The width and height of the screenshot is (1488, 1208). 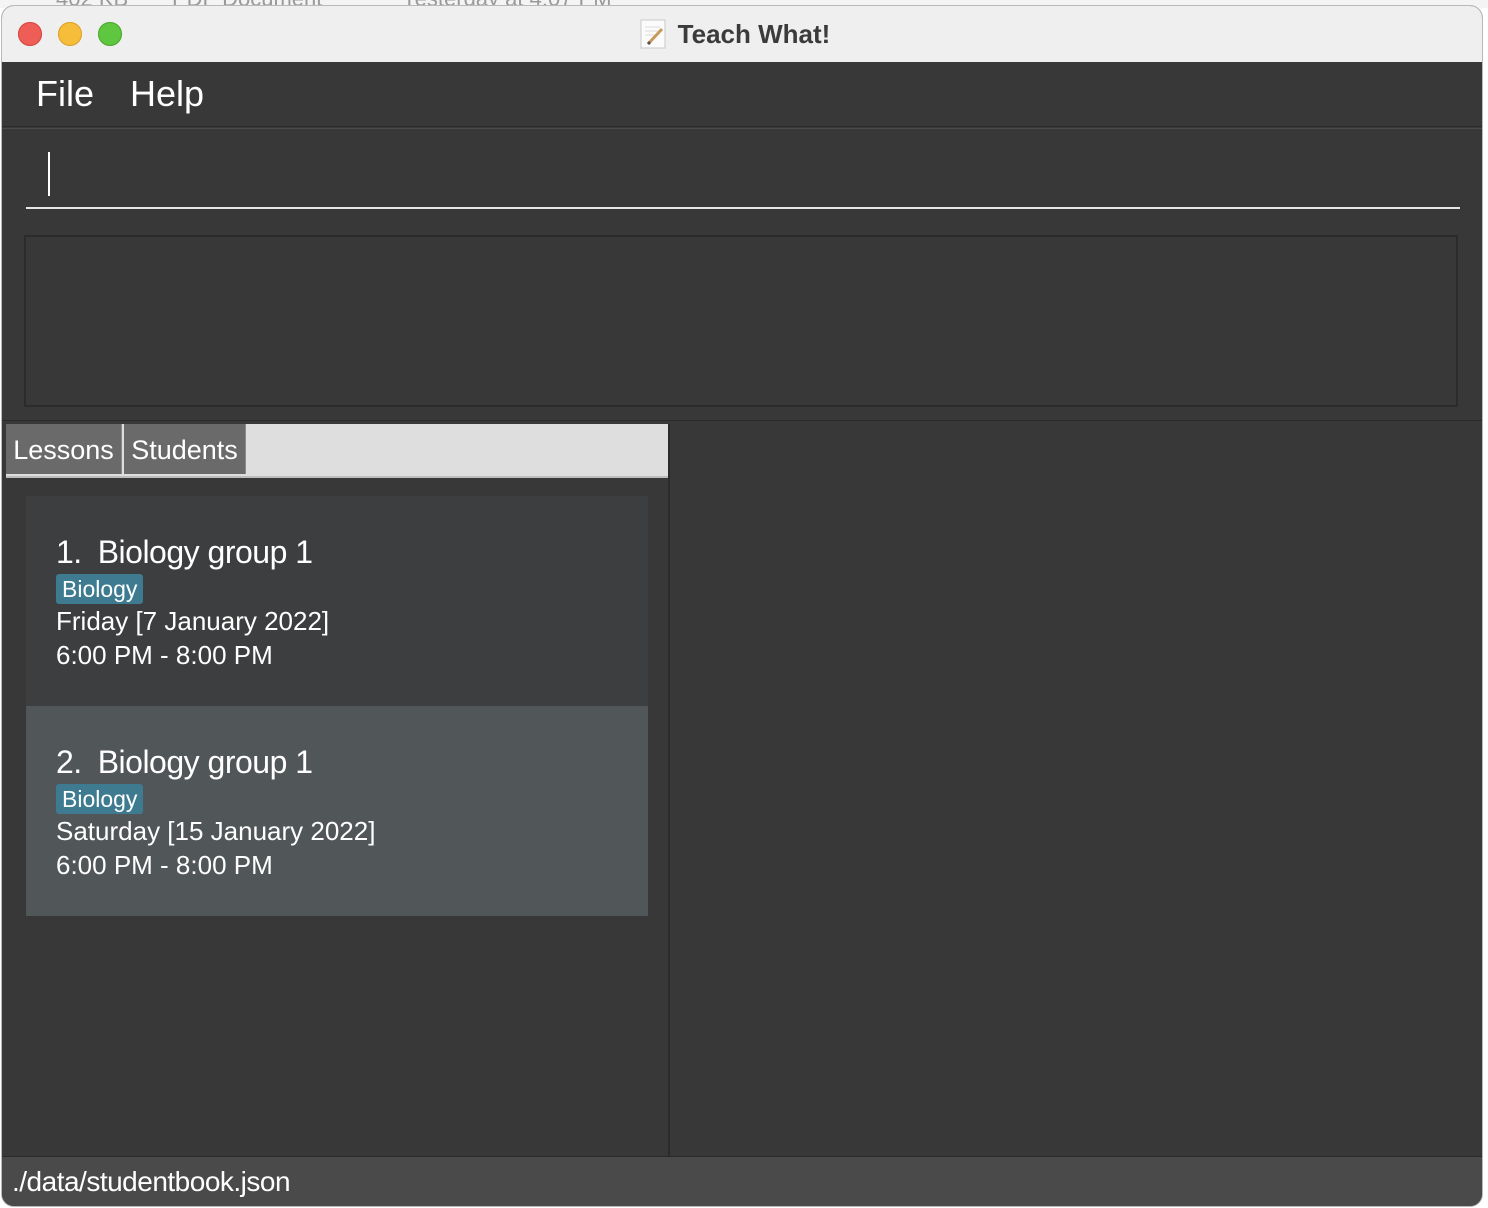 I want to click on title-bar: Teach What!, so click(x=742, y=34).